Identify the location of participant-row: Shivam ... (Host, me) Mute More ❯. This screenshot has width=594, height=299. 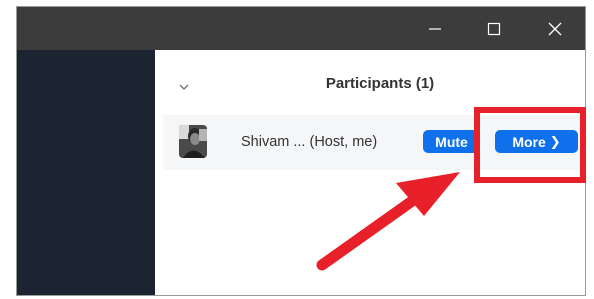
(373, 142).